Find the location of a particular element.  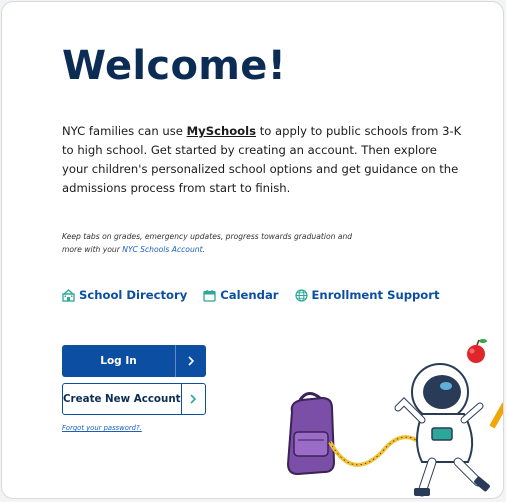

apple-icon is located at coordinates (477, 351).